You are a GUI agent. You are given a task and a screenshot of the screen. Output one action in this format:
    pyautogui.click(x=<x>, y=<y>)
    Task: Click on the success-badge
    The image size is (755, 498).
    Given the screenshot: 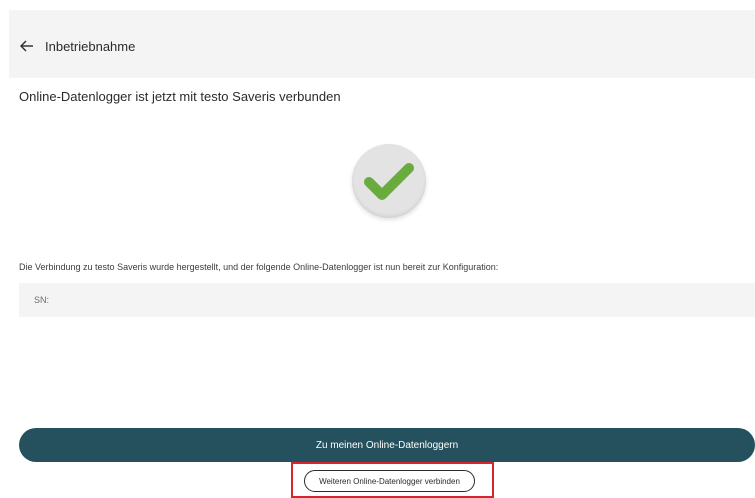 What is the action you would take?
    pyautogui.click(x=389, y=181)
    